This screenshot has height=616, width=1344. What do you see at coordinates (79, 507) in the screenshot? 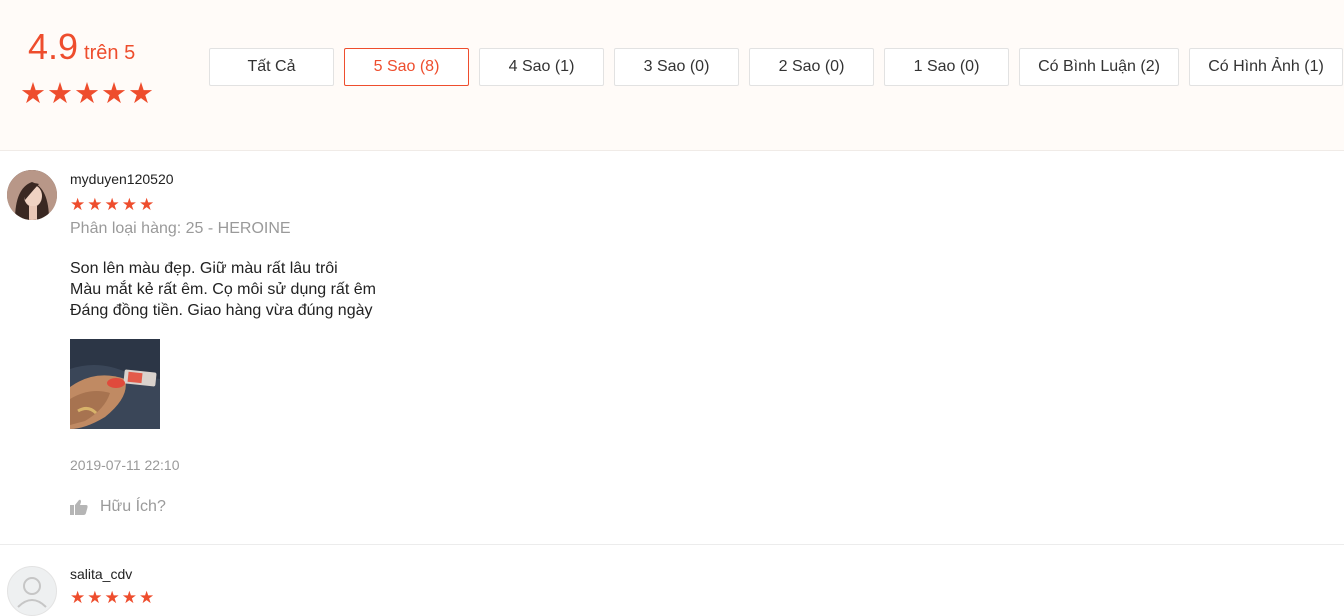
I see `thumbs-up-icon` at bounding box center [79, 507].